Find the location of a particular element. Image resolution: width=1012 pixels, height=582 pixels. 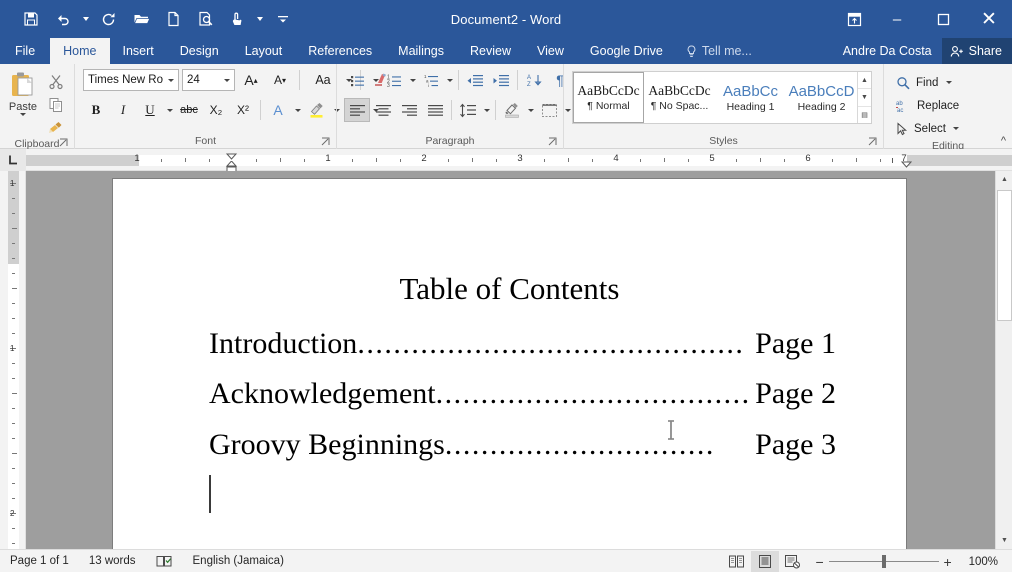

tab-mailings: Mailings is located at coordinates (421, 51).